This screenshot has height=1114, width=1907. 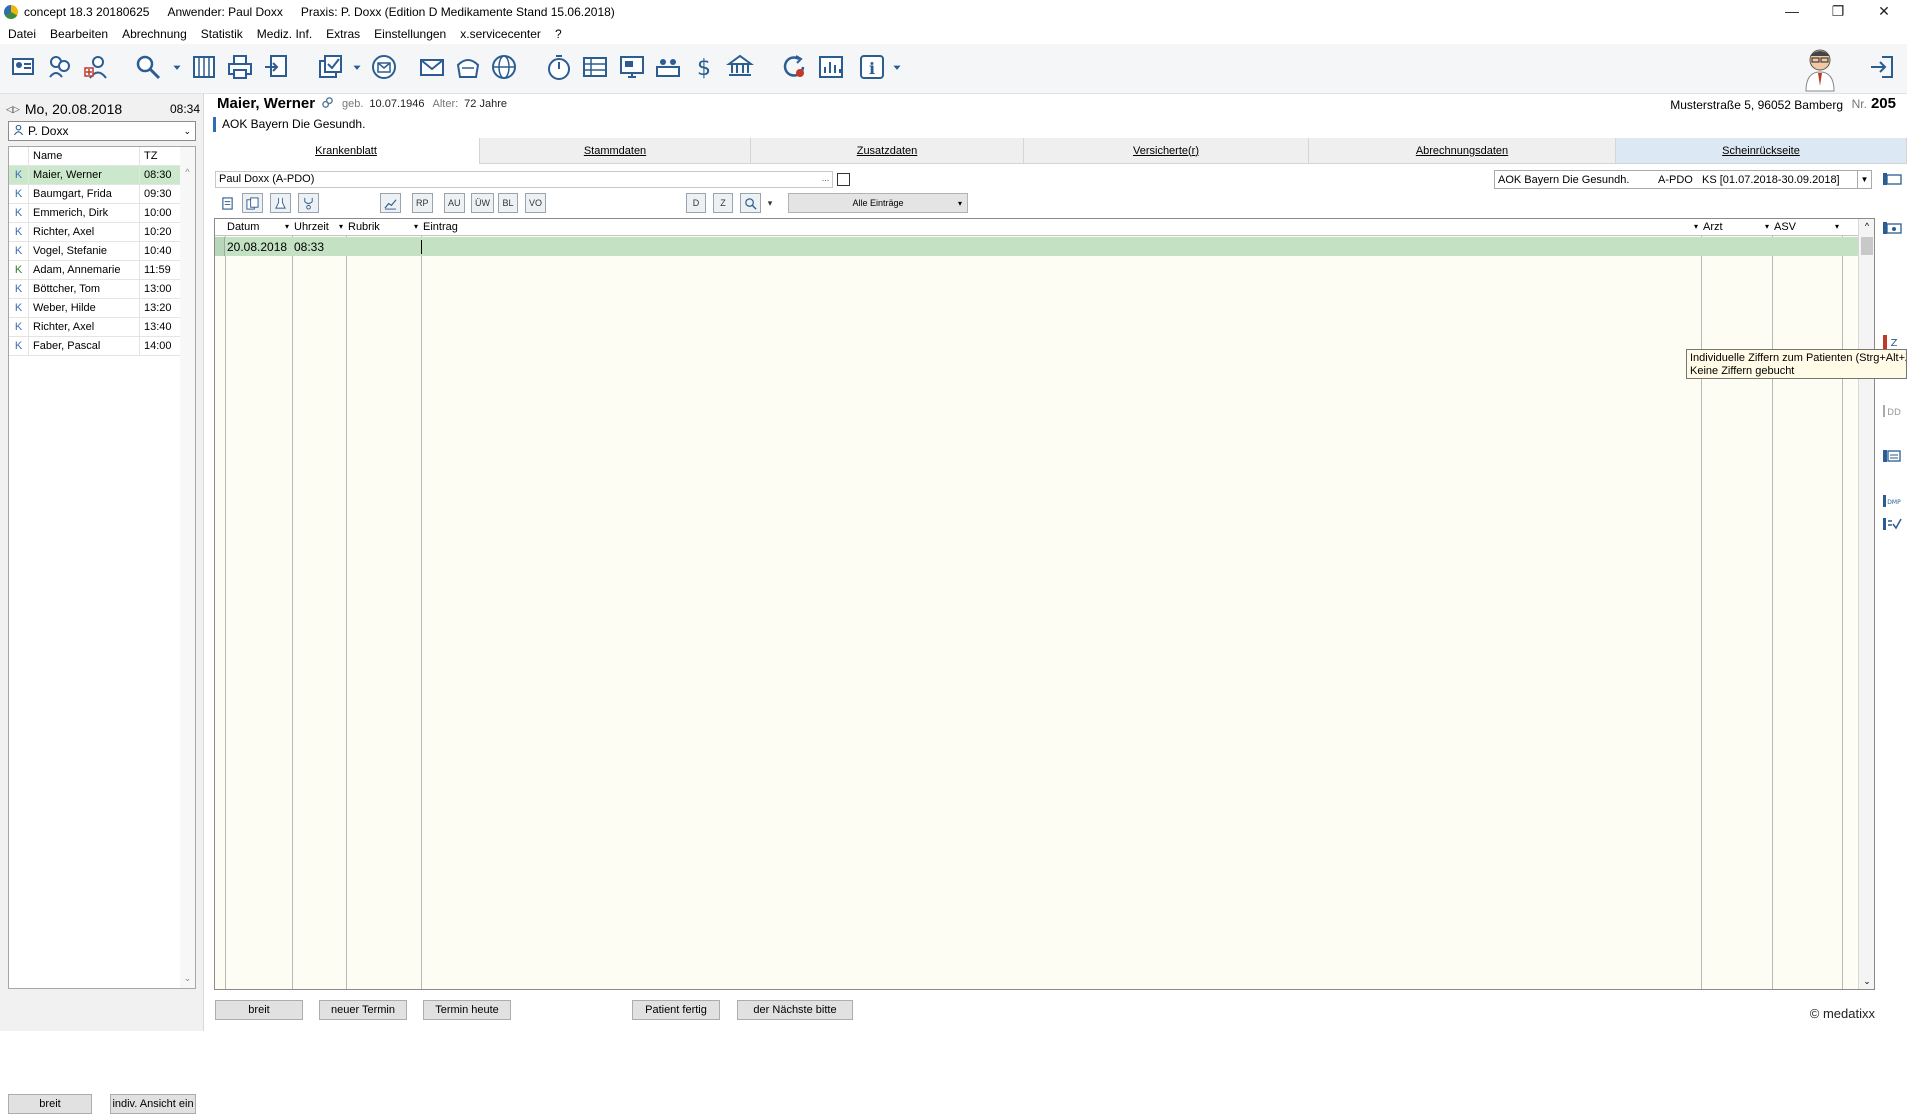 I want to click on menu-statistik: Statistik, so click(x=222, y=34).